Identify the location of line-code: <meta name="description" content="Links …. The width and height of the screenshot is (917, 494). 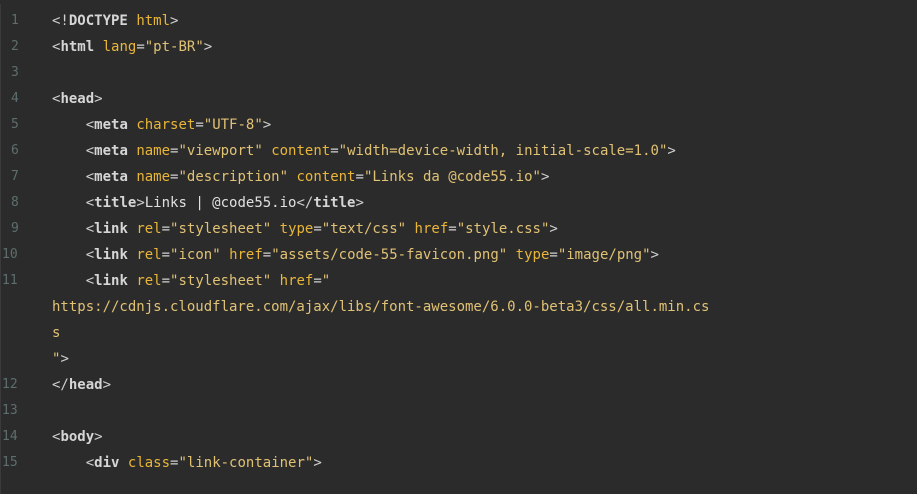
(317, 177).